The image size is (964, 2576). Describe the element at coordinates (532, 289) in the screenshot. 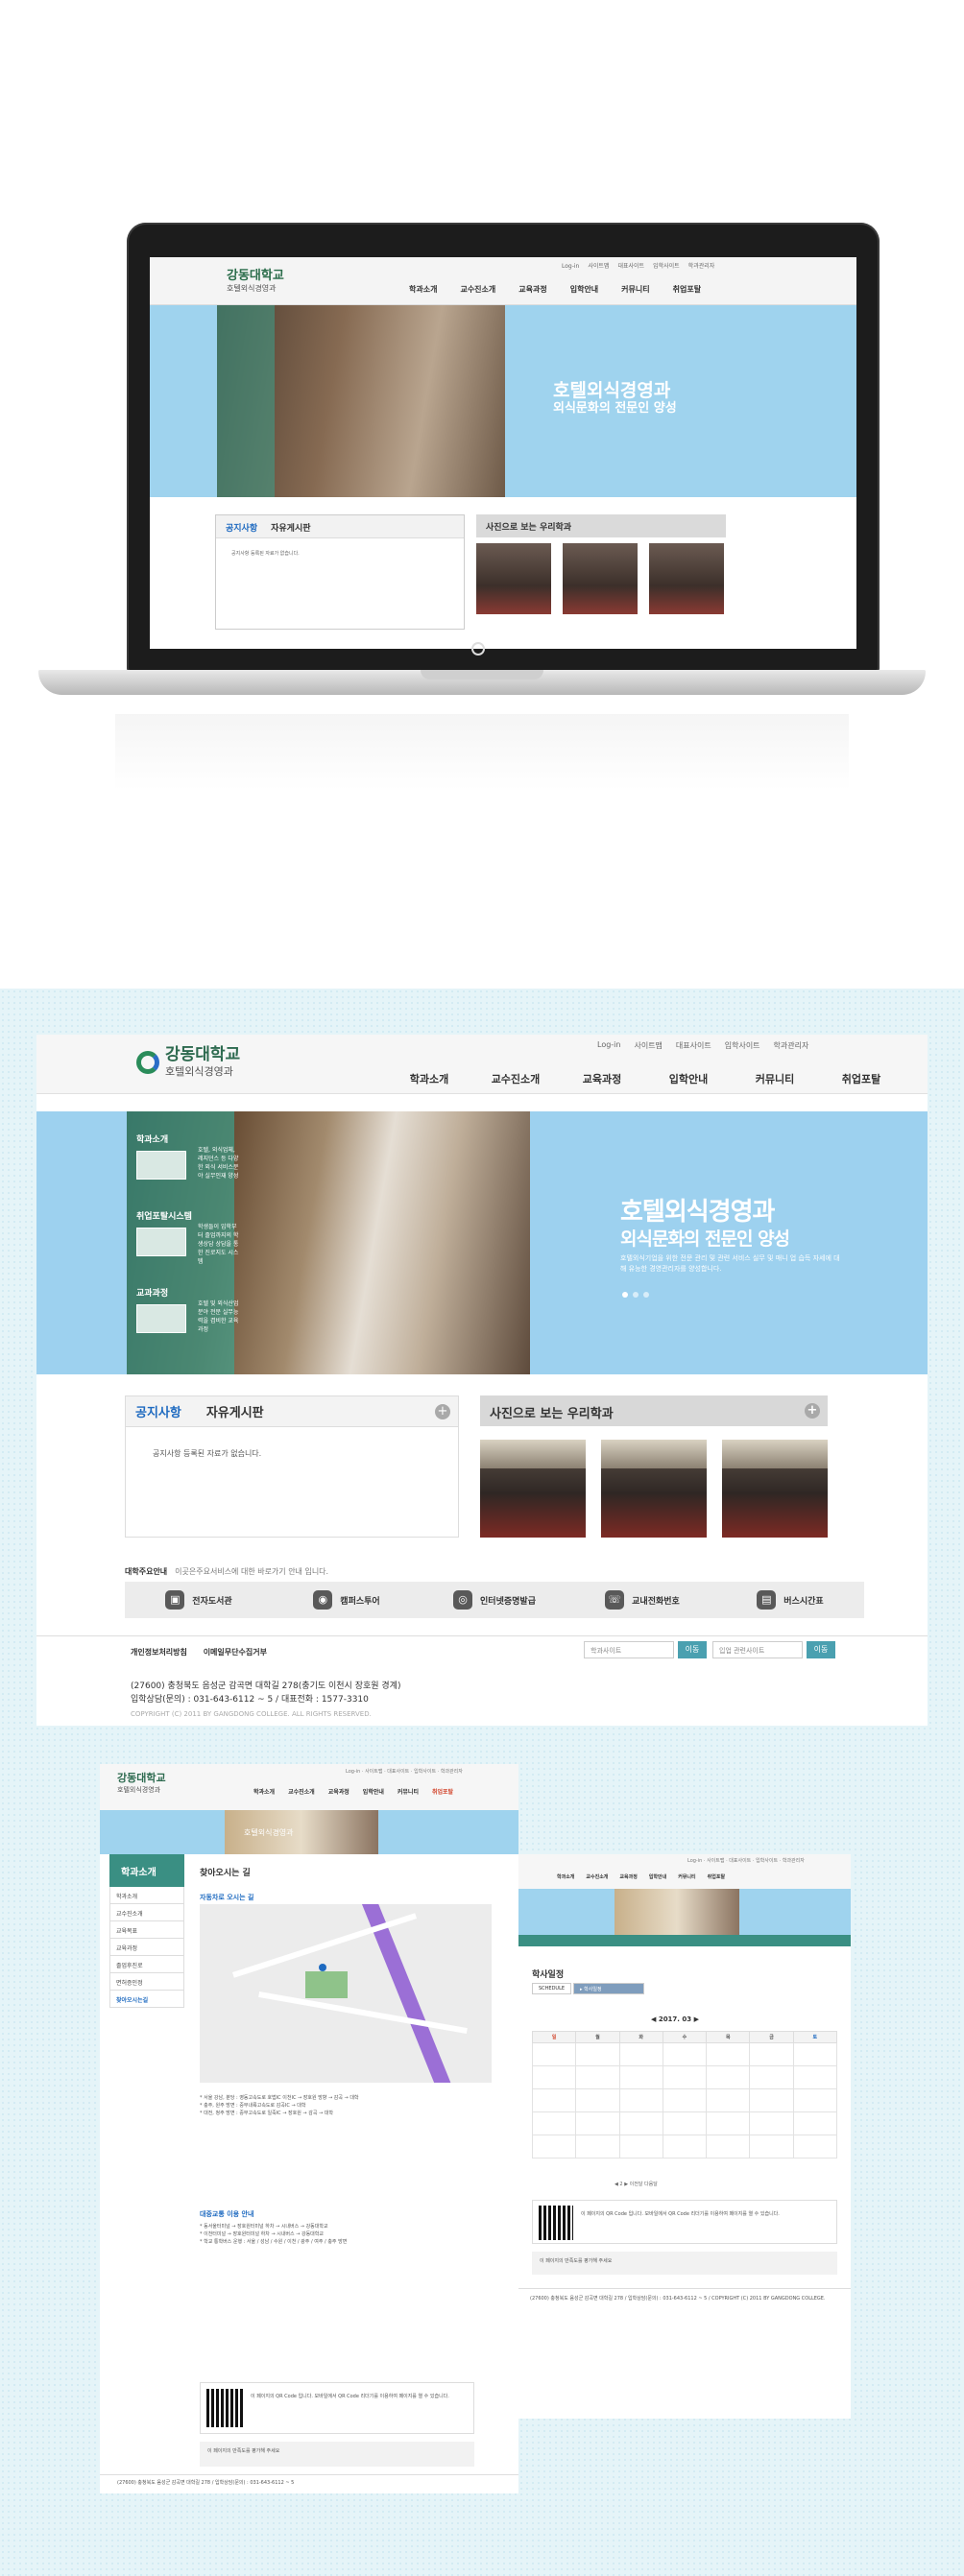

I see `mini-nav-item: 교육과정` at that location.